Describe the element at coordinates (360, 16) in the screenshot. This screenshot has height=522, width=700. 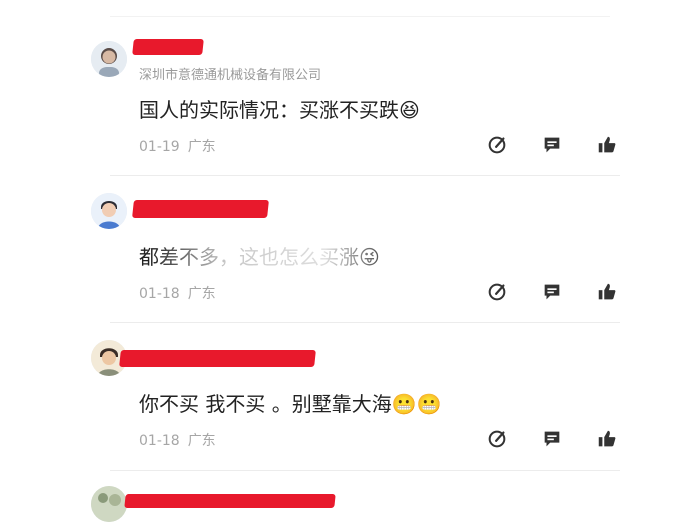
I see `top-divider` at that location.